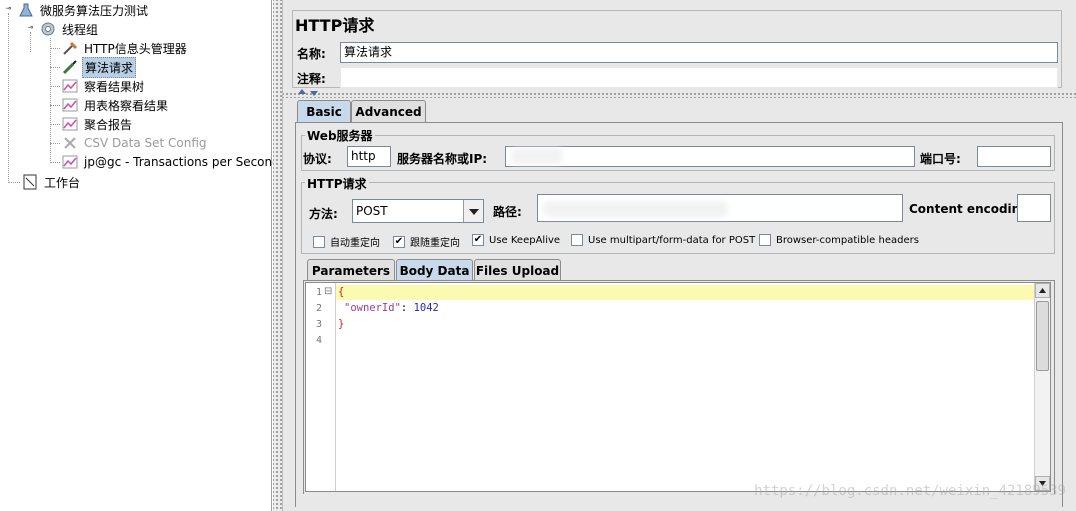  Describe the element at coordinates (26, 10) in the screenshot. I see `flask-testplan-icon` at that location.